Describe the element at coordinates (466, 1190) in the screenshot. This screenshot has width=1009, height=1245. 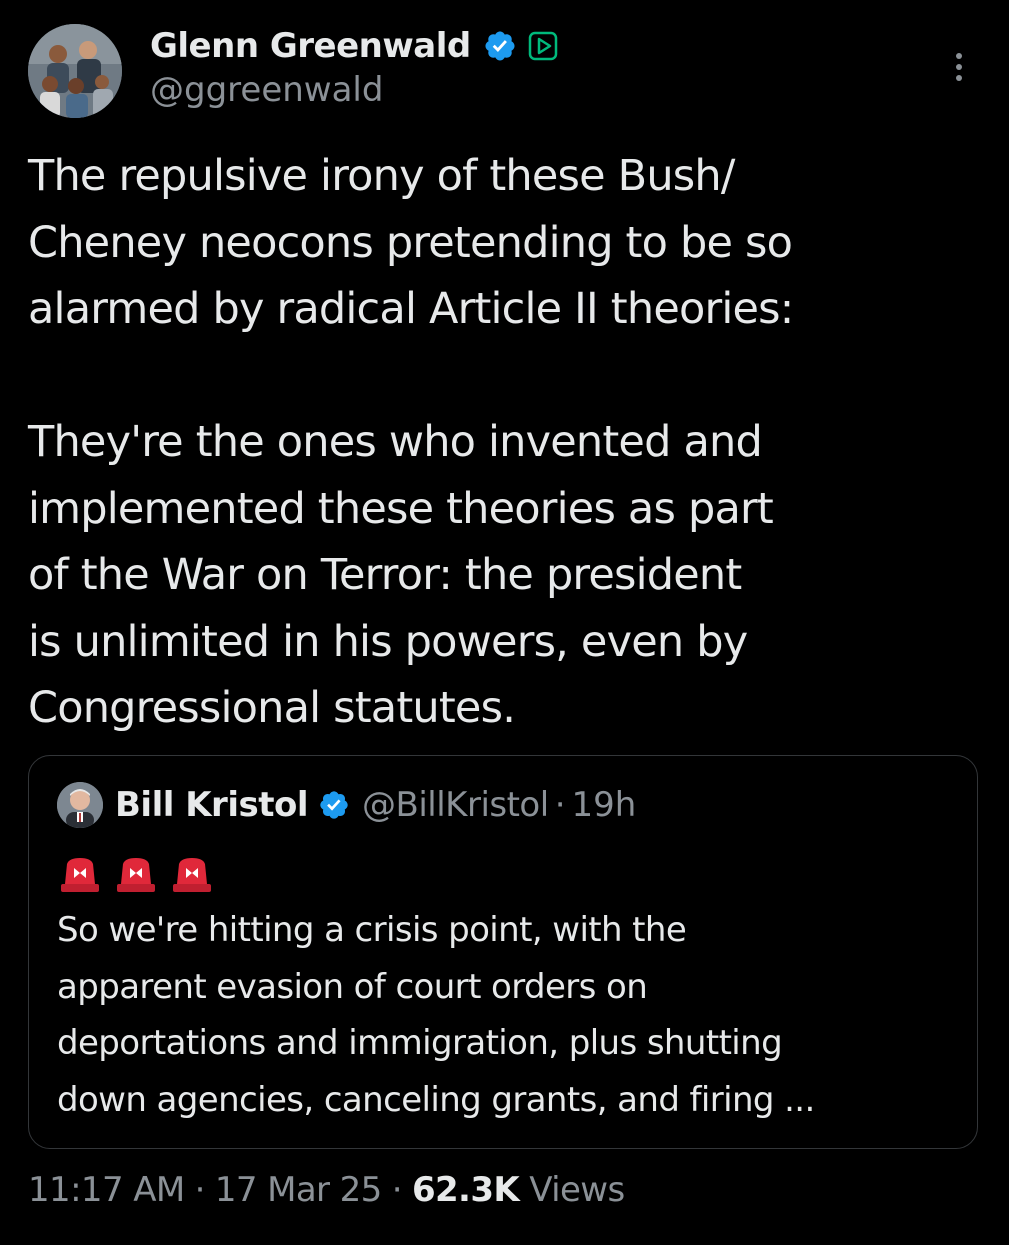
I see `views-count: 62.3K` at that location.